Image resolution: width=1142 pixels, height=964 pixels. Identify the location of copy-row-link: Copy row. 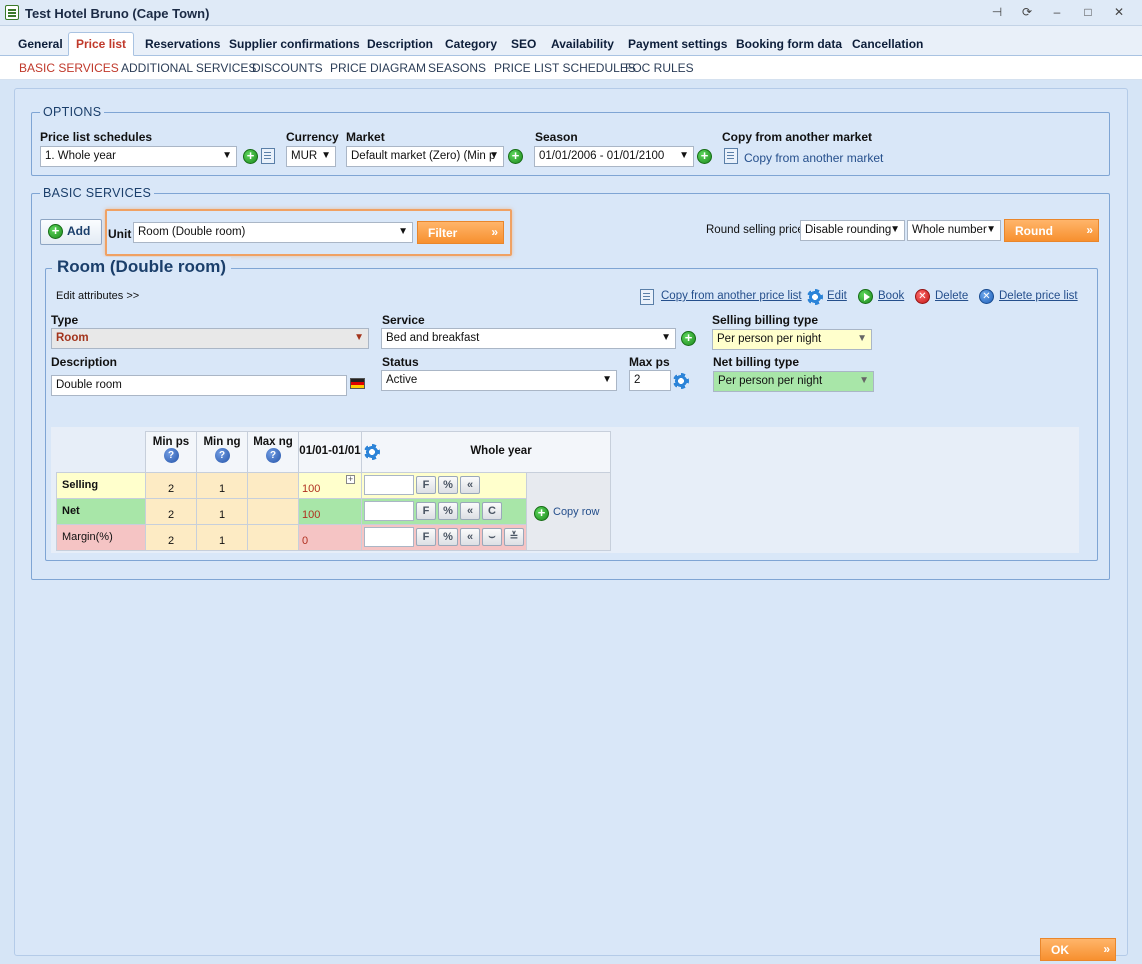
(576, 512).